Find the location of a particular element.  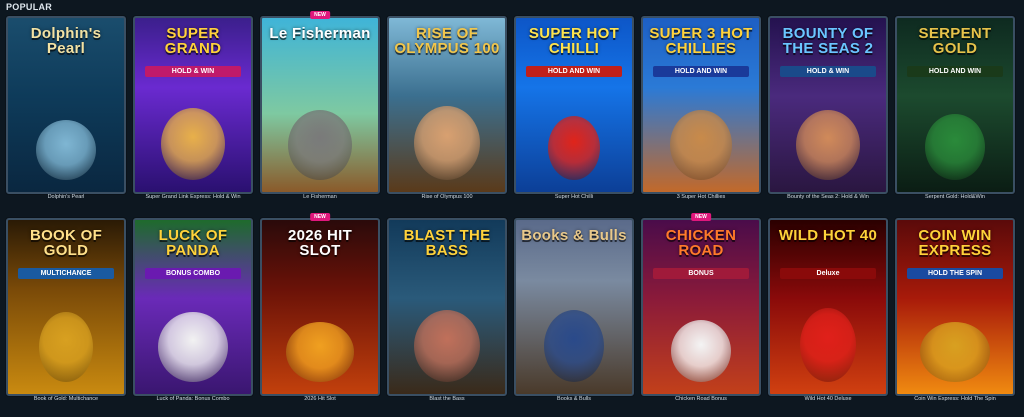

game-logo-text: LUCK OF PANDA is located at coordinates (193, 243).